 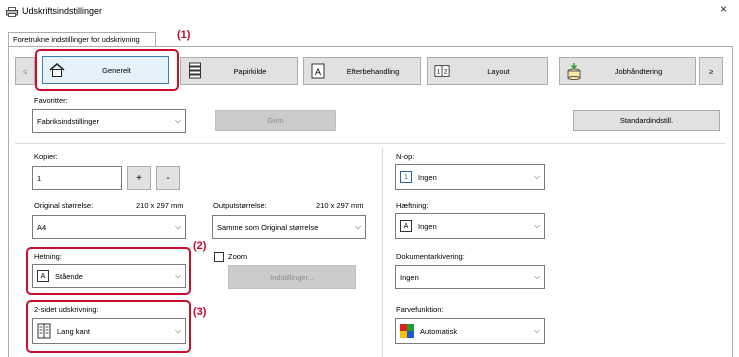 I want to click on staple-value: Ingen, so click(x=427, y=226).